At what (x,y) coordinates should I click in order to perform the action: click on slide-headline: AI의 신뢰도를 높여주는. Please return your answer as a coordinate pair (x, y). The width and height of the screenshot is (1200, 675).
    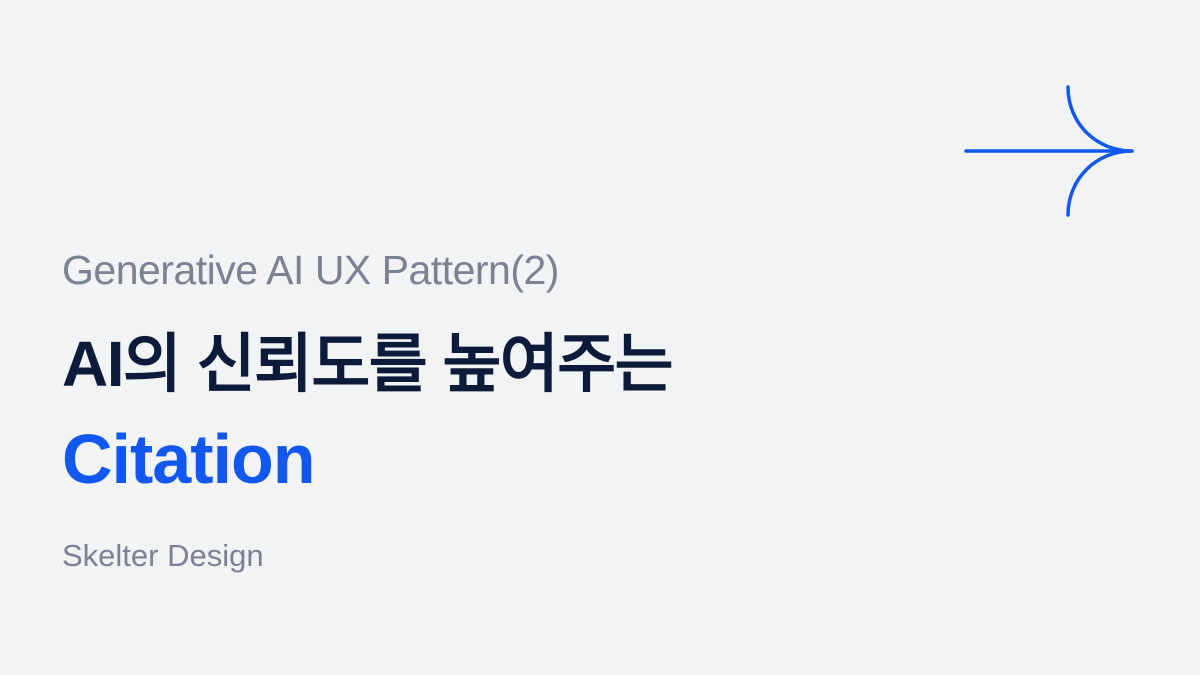
    Looking at the image, I should click on (367, 364).